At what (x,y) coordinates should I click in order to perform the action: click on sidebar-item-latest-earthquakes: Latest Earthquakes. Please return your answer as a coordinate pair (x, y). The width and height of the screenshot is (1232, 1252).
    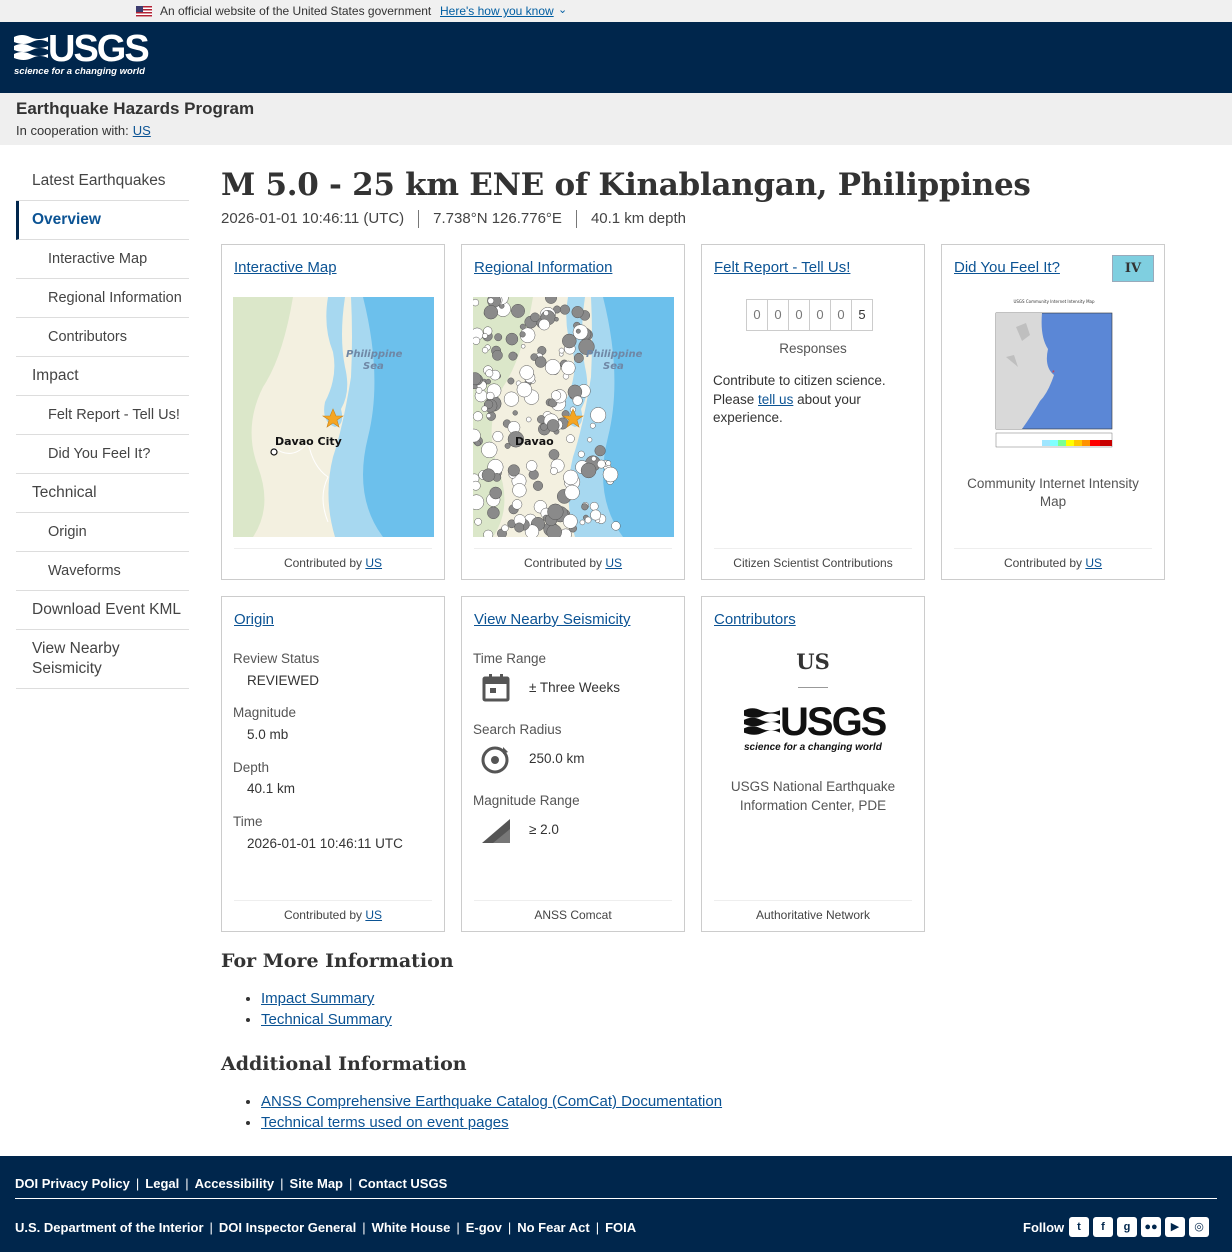
    Looking at the image, I should click on (102, 181).